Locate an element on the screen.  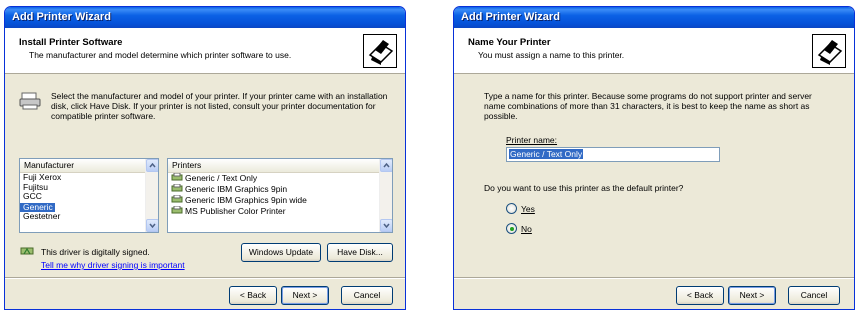
printer-item: Generic IBM Graphics 9pin wide is located at coordinates (280, 200).